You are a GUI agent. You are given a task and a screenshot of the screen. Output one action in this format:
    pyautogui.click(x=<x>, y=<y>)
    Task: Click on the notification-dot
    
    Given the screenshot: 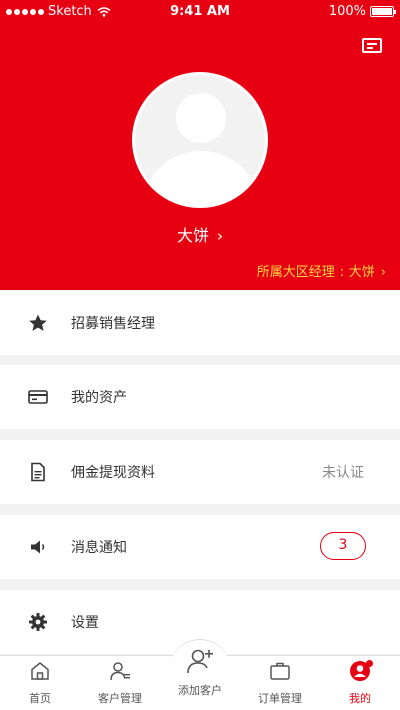 What is the action you would take?
    pyautogui.click(x=369, y=663)
    